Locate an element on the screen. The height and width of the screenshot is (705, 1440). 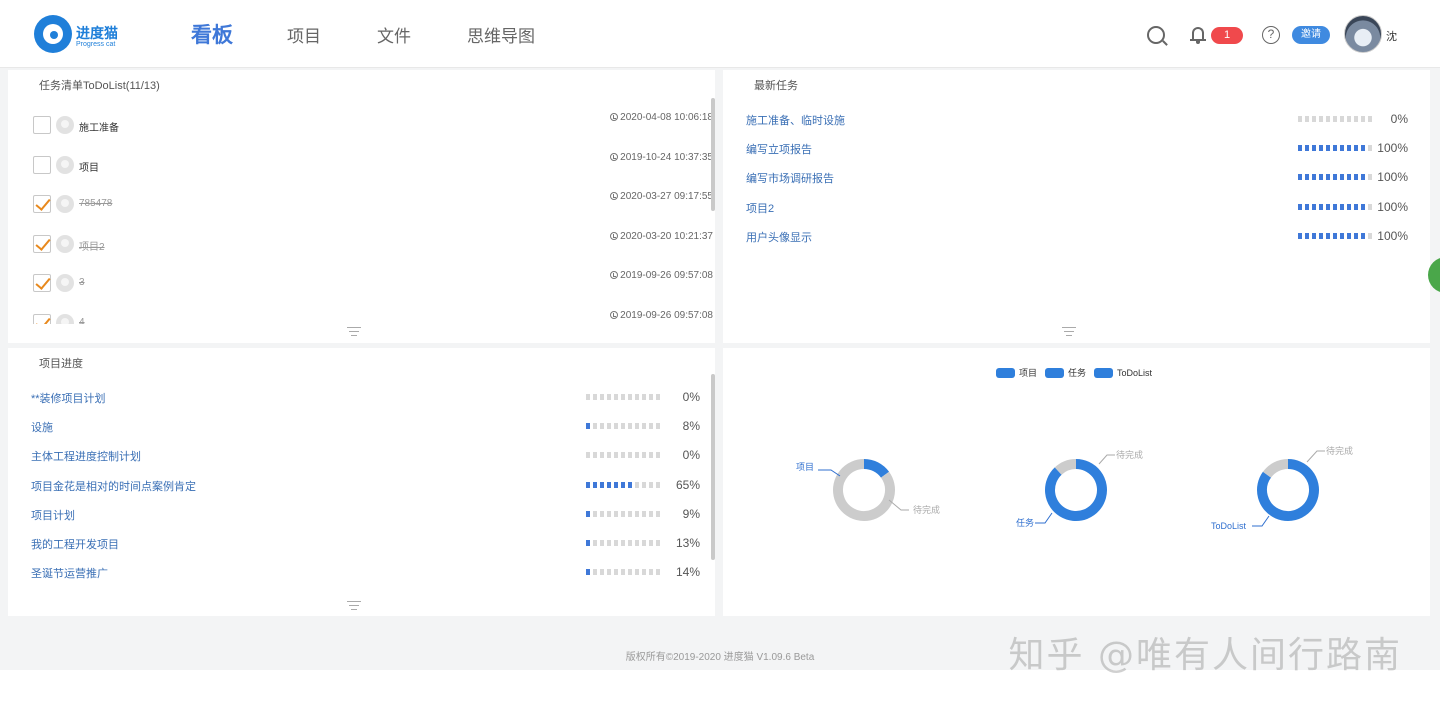
progress-row: 我的工程开发项目 13% is located at coordinates (371, 544).